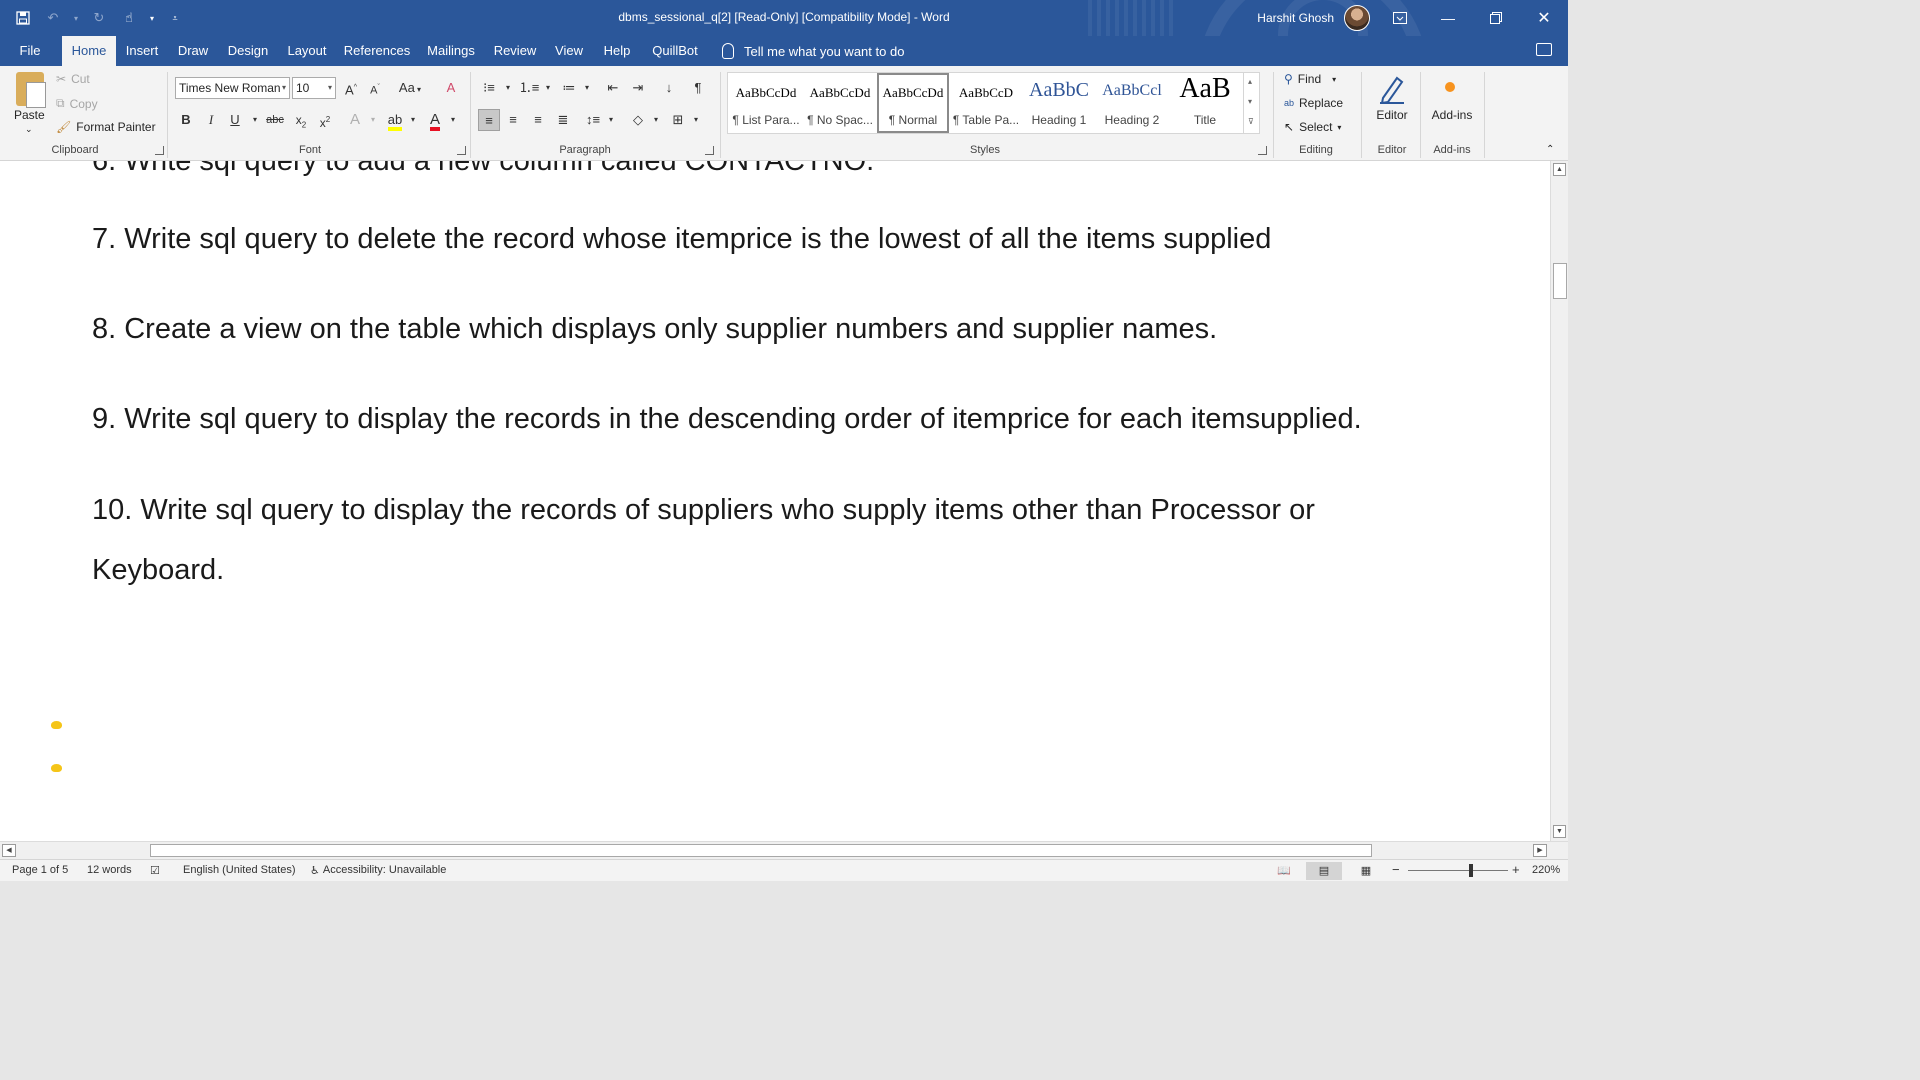 The height and width of the screenshot is (1080, 1920). I want to click on scroll-down-icon: ▼, so click(1559, 831).